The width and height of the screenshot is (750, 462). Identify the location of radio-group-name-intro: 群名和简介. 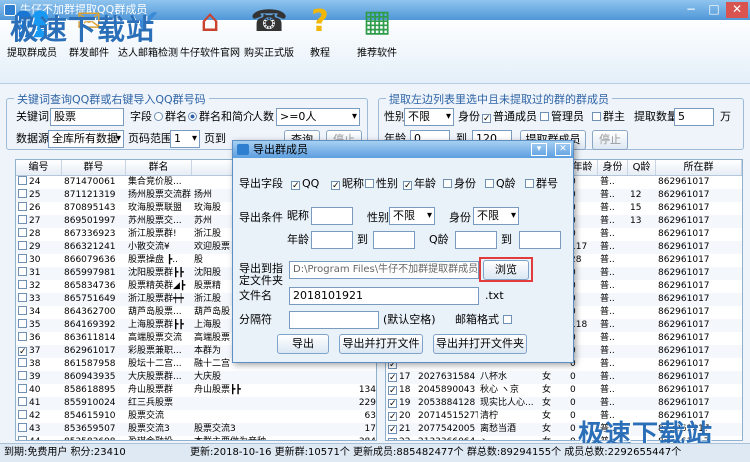
(221, 117).